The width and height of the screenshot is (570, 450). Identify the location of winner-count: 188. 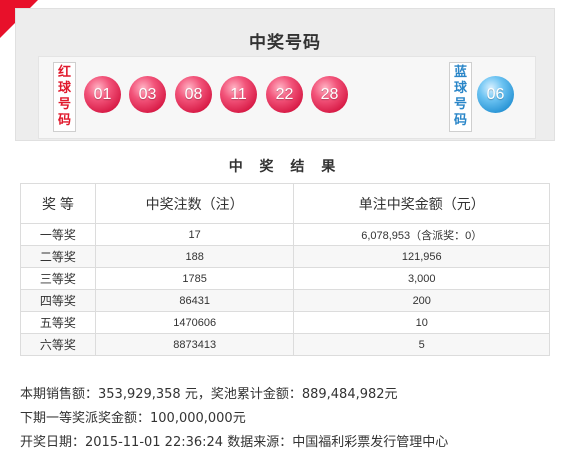
(194, 256).